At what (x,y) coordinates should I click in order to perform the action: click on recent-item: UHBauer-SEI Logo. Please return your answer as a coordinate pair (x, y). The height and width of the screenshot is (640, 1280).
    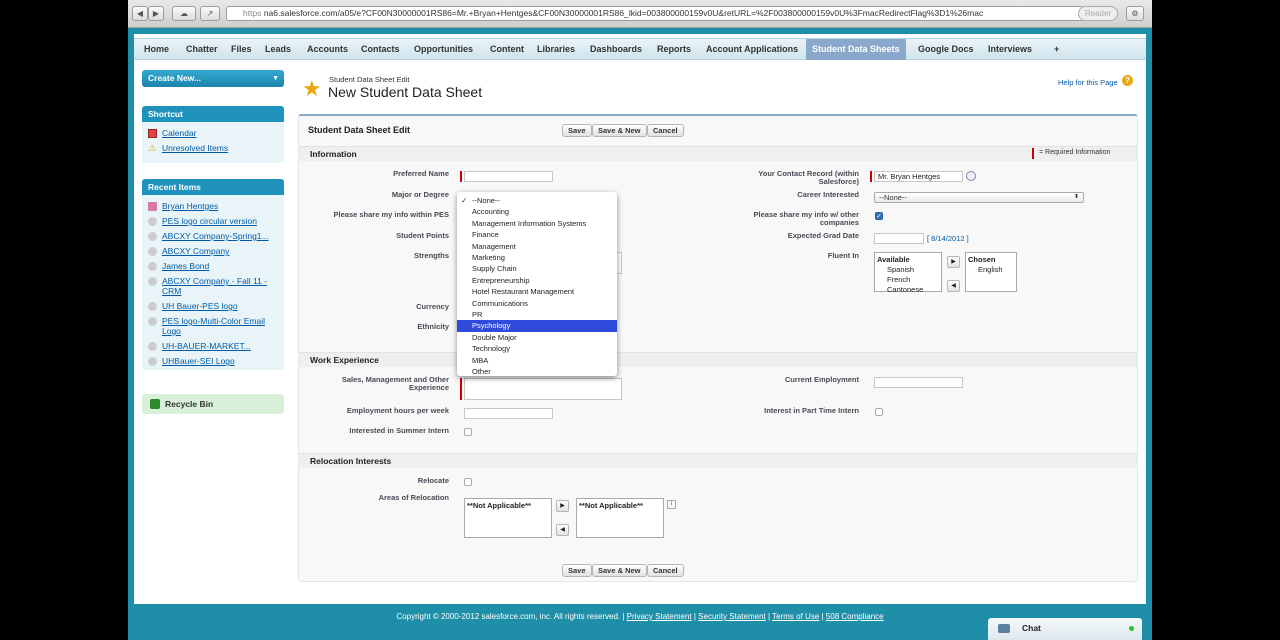
    Looking at the image, I should click on (213, 361).